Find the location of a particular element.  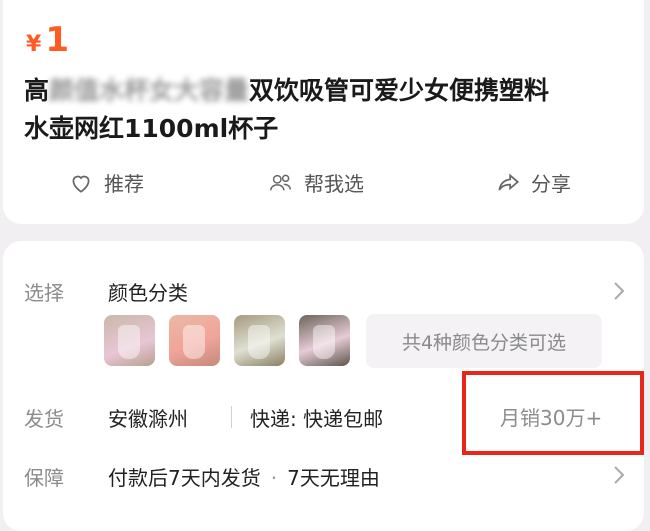

guarantee-item-1: 付款后7天内发货 is located at coordinates (184, 478).